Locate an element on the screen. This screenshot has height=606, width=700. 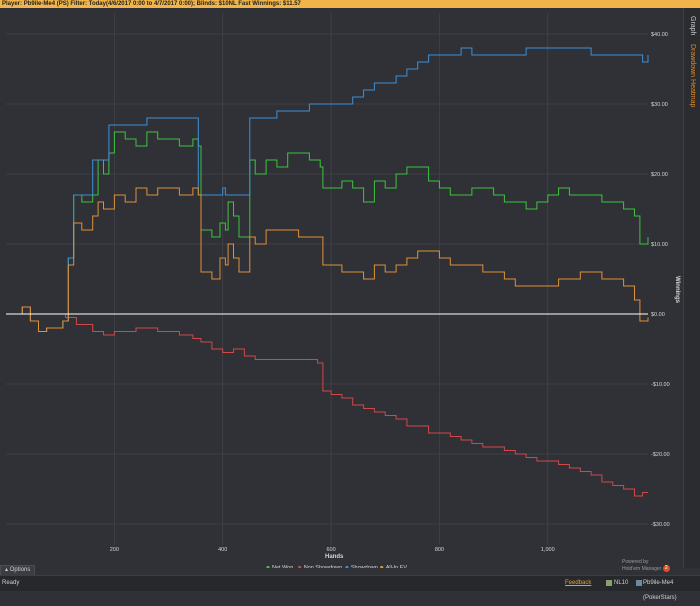
feedback-link: Feedback is located at coordinates (578, 583).